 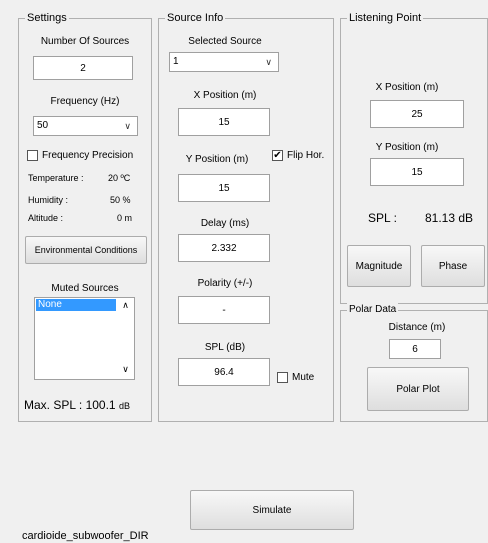 What do you see at coordinates (56, 178) in the screenshot?
I see `temperature-label: Temperature :` at bounding box center [56, 178].